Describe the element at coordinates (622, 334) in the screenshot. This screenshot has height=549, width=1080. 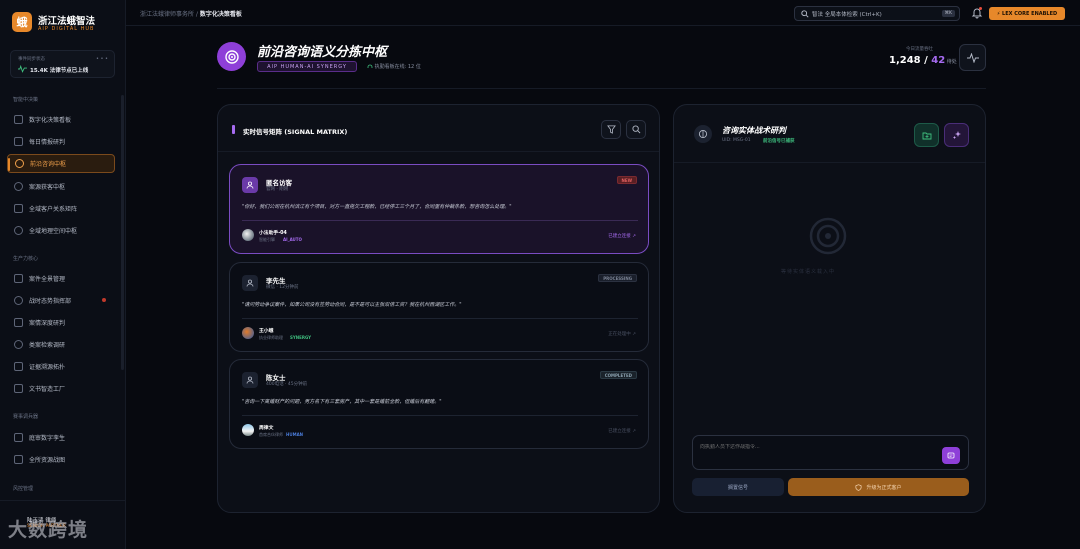
I see `connection-link: 正在处理中 ↗` at that location.